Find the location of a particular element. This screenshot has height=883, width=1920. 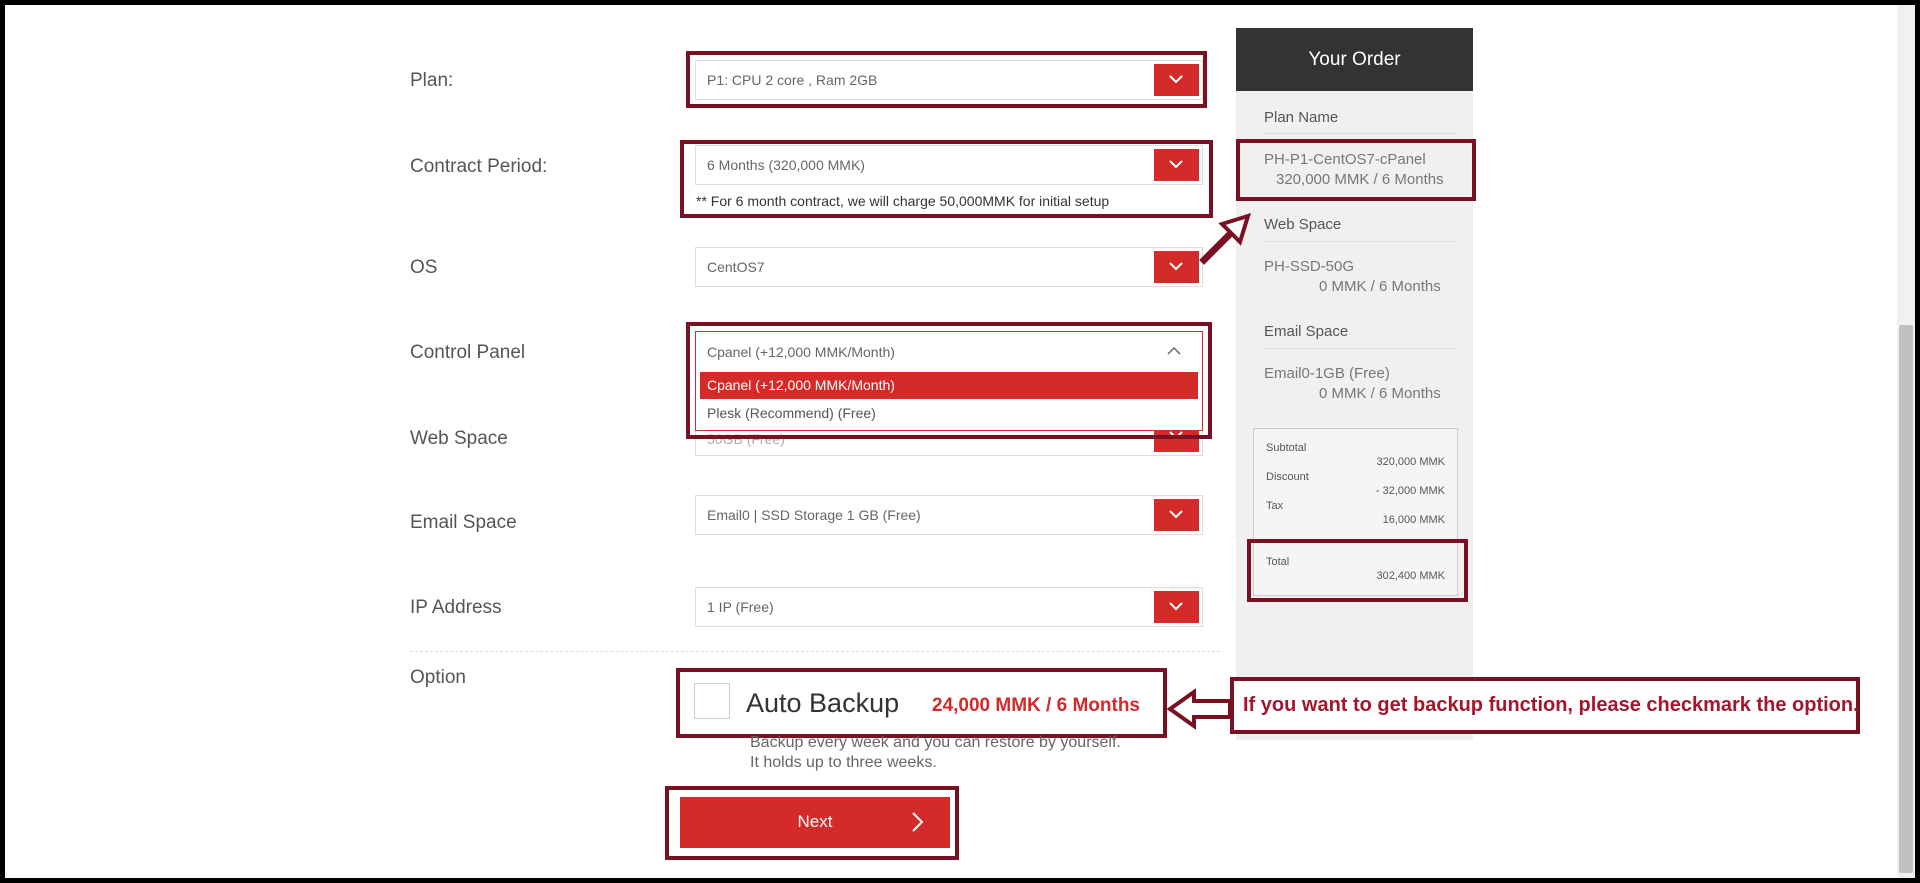

order-web-space-name: PH-SSD-50G is located at coordinates (1309, 266).